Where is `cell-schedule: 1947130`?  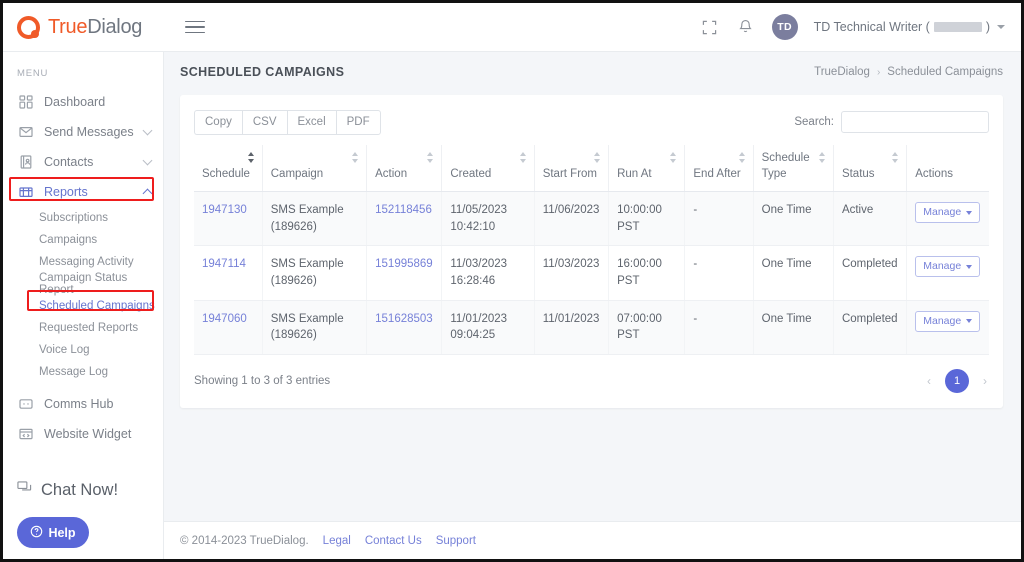 cell-schedule: 1947130 is located at coordinates (228, 219).